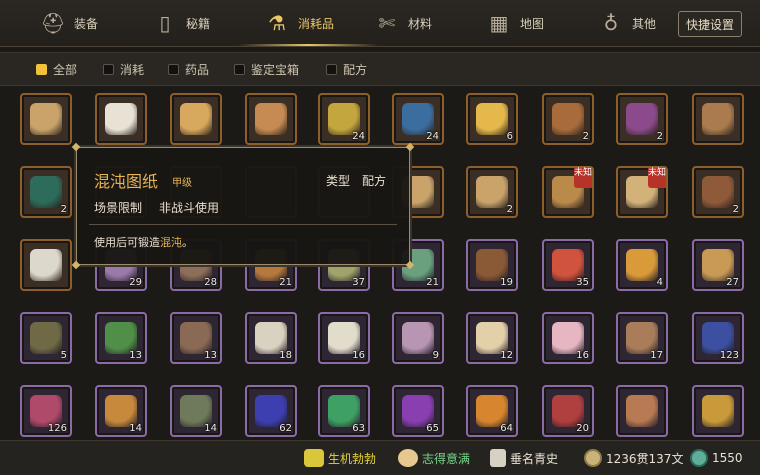 The image size is (760, 475). I want to click on item-count: 20, so click(582, 428).